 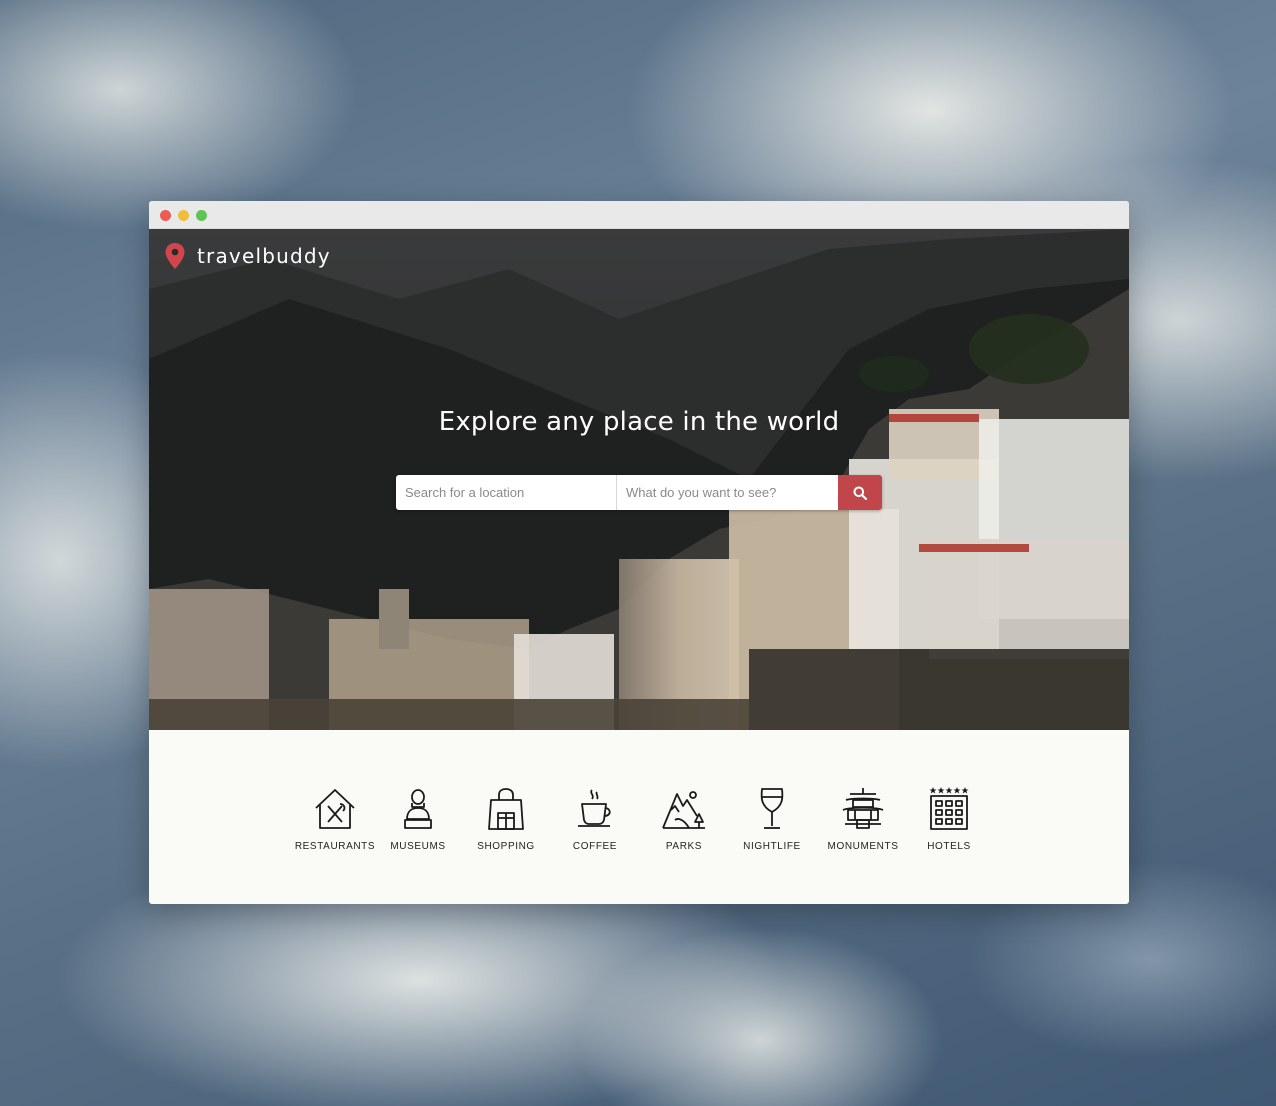 What do you see at coordinates (949, 846) in the screenshot?
I see `category-label: HOTELS` at bounding box center [949, 846].